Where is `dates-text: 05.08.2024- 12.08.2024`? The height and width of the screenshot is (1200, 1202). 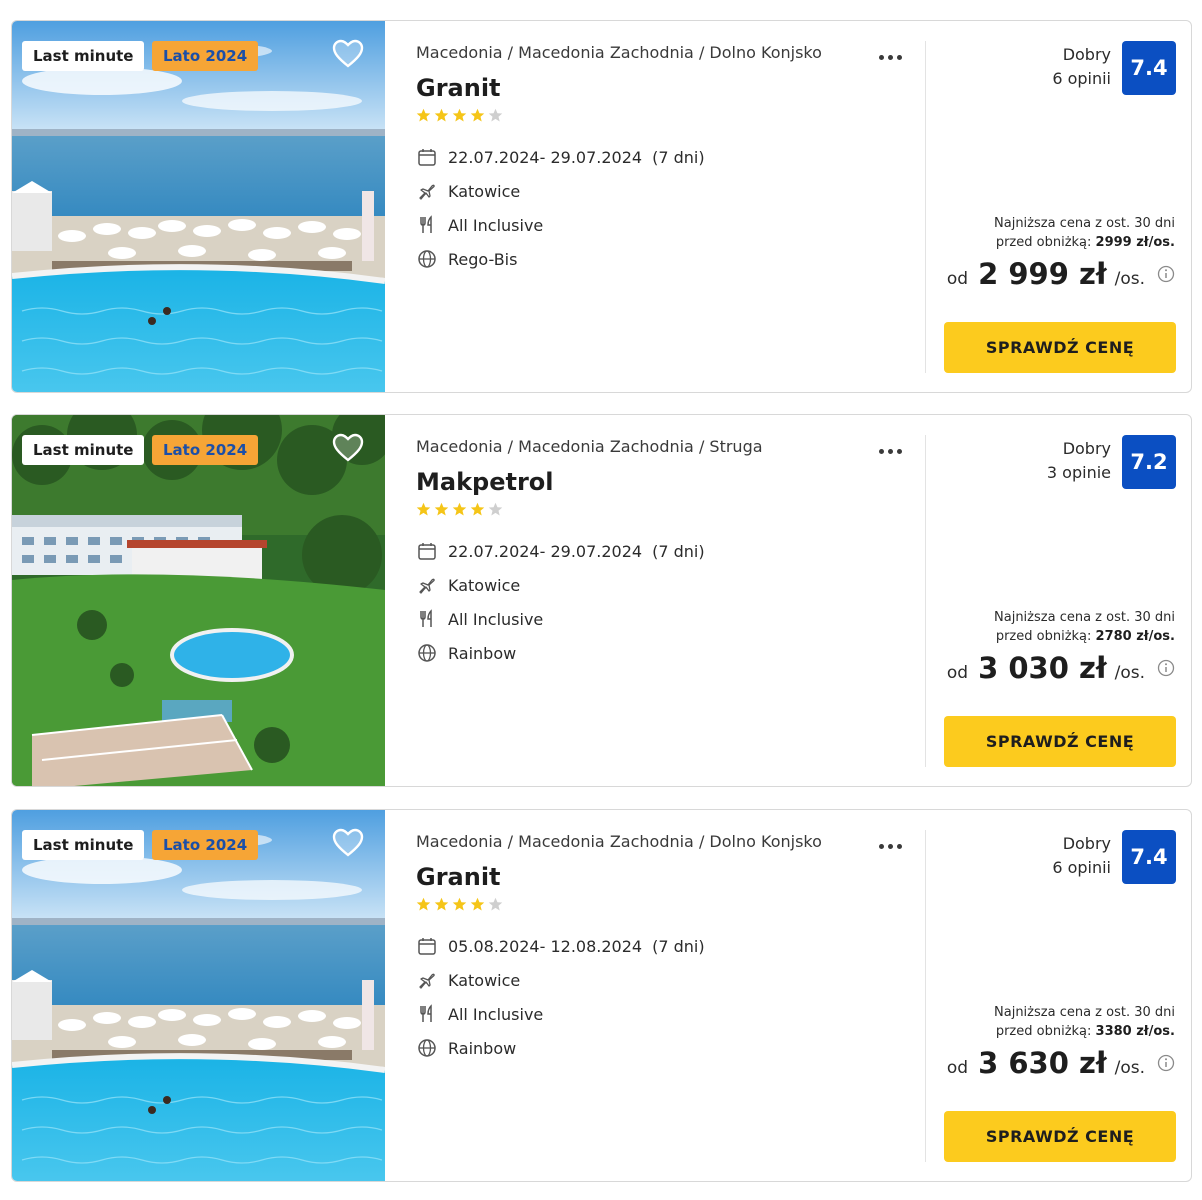
dates-text: 05.08.2024- 12.08.2024 is located at coordinates (545, 946).